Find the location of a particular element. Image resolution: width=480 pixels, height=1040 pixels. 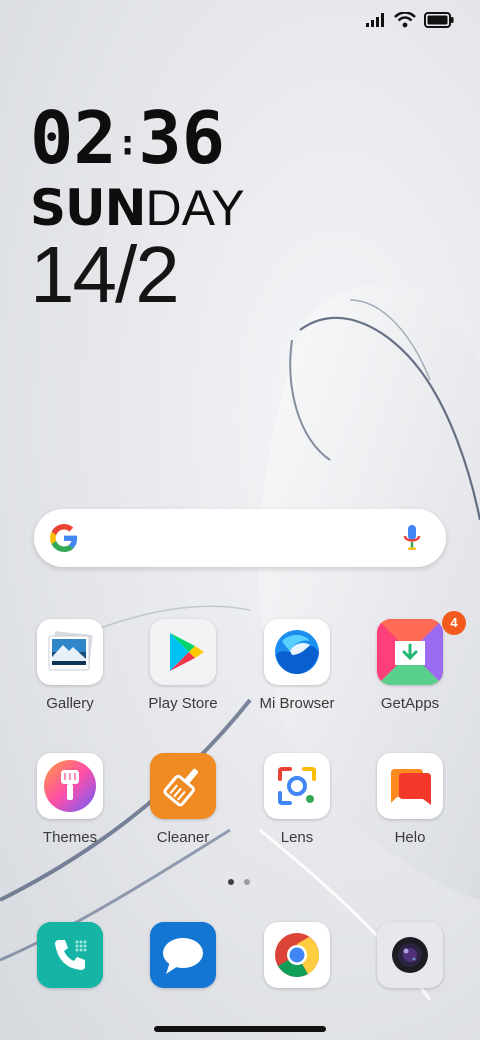

clock-date: 14/2 is located at coordinates (105, 275).